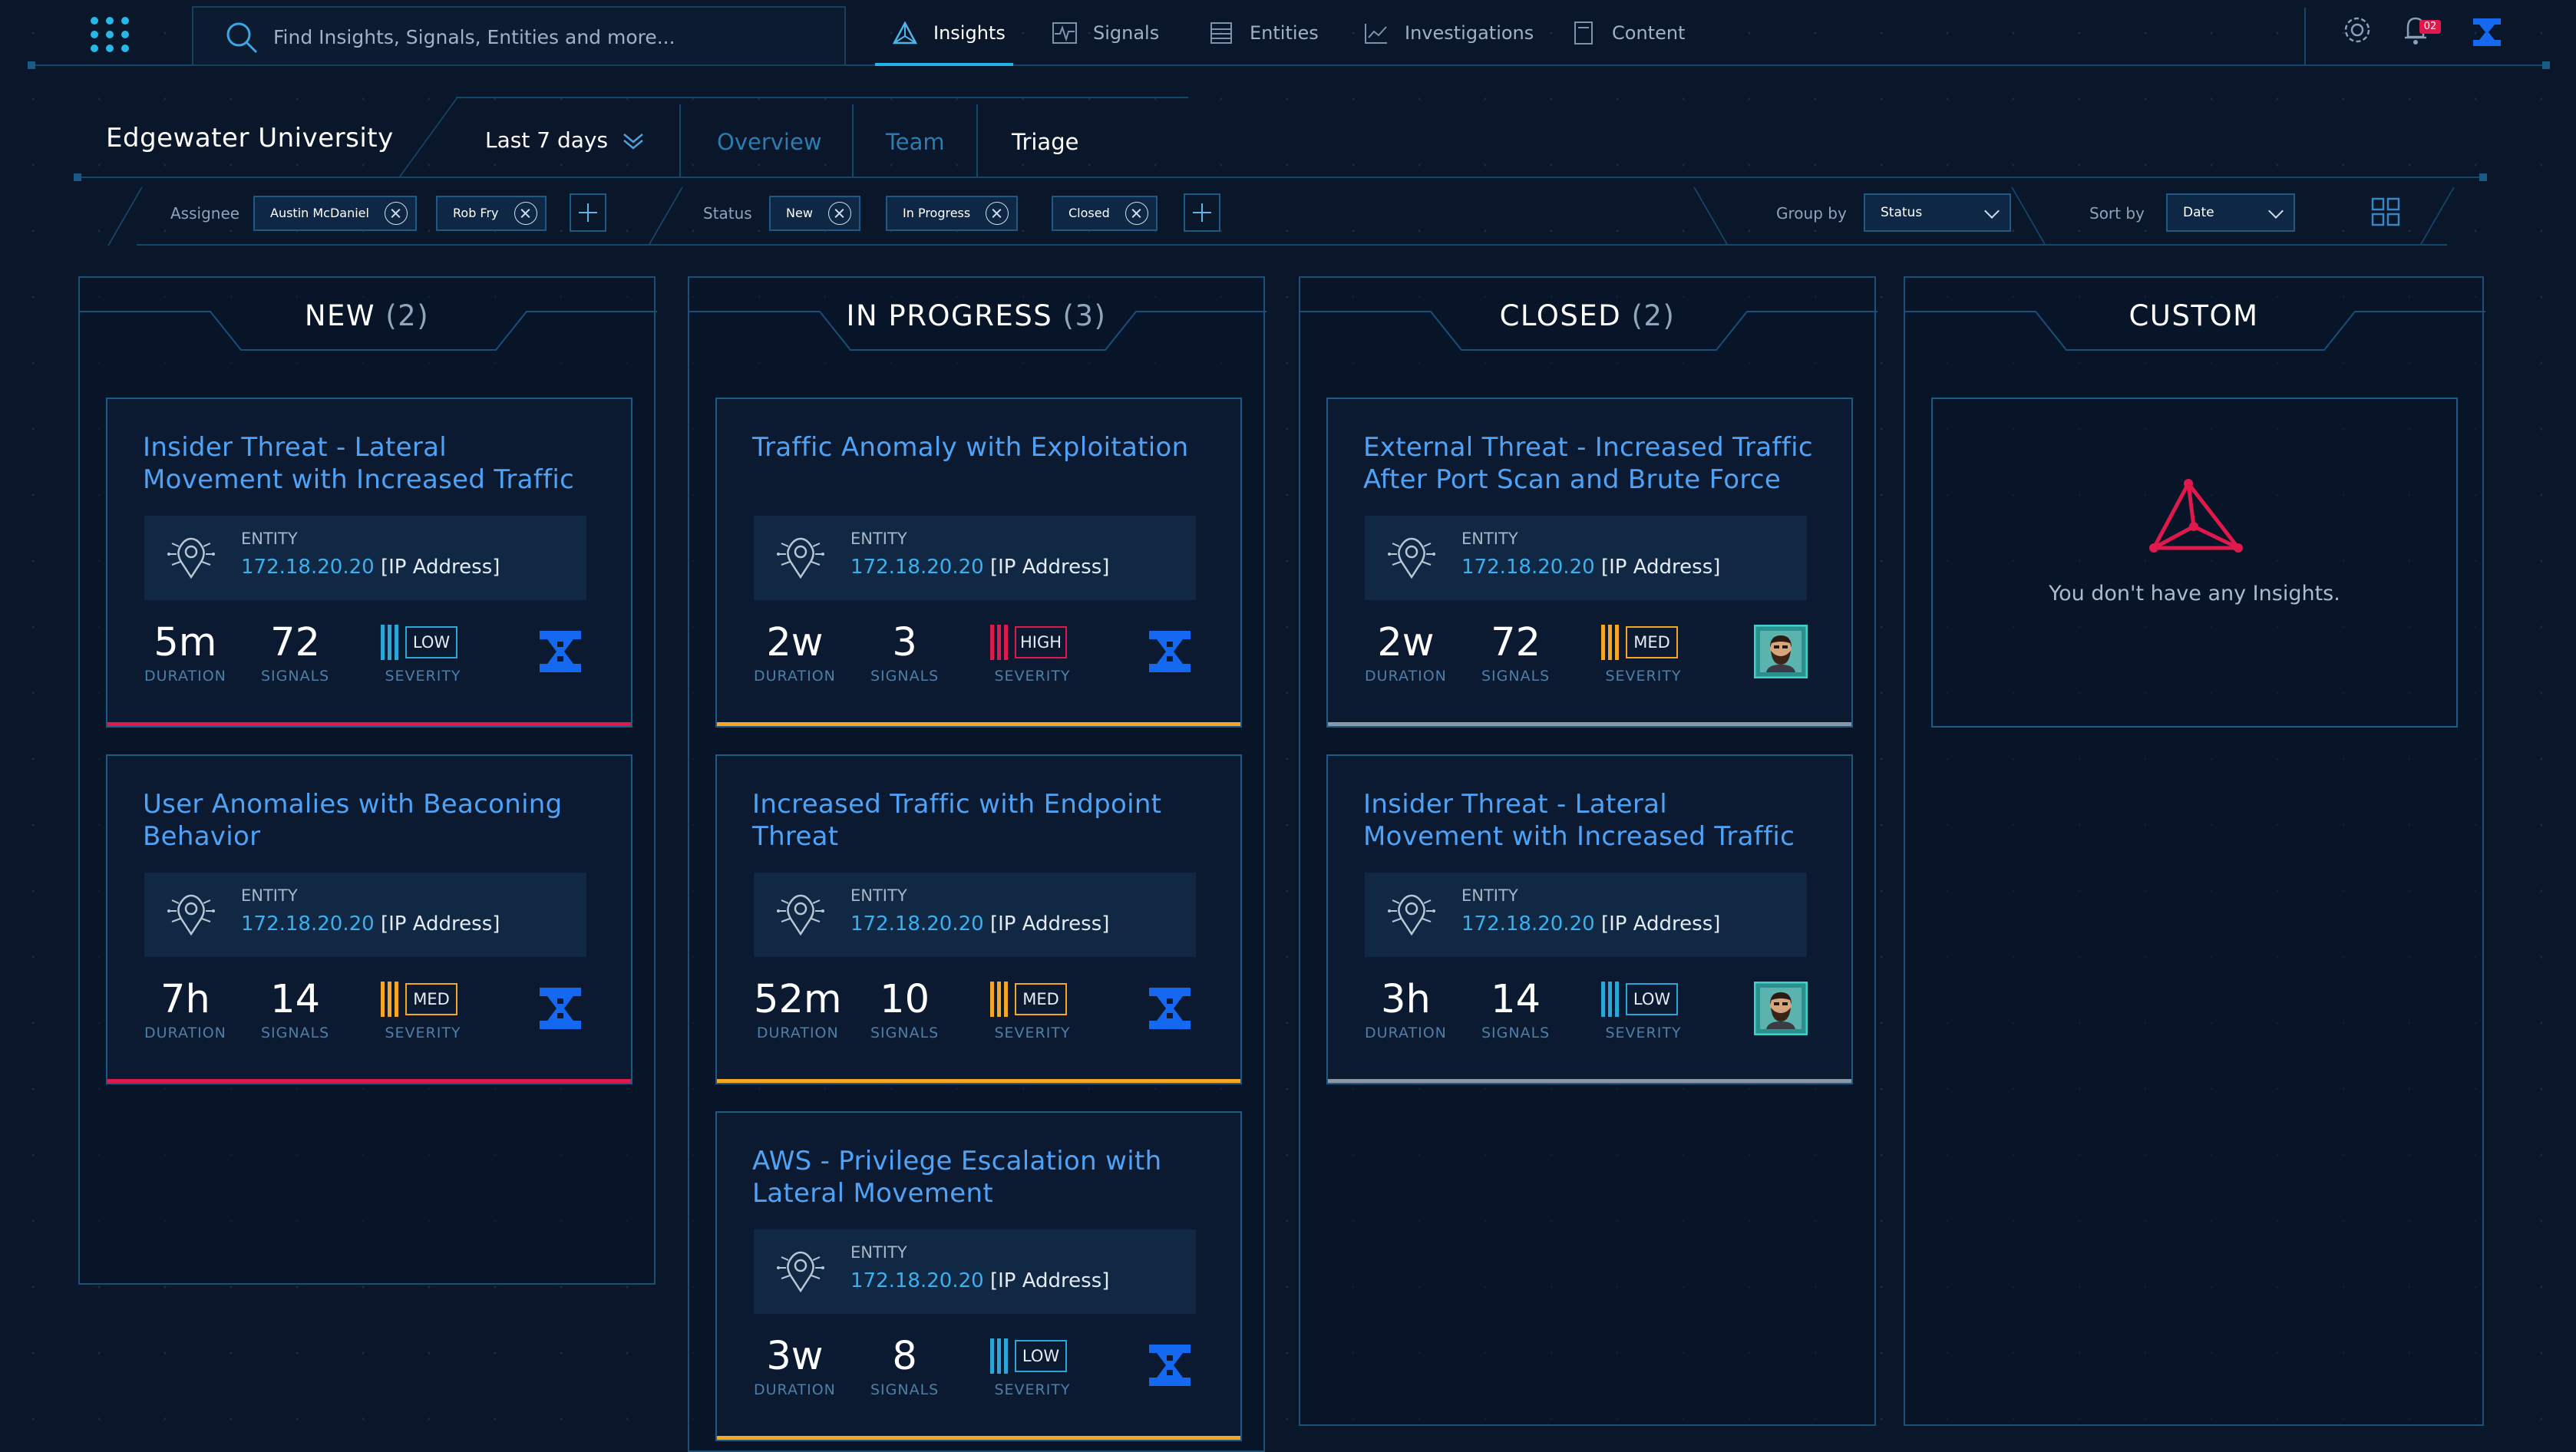 This screenshot has height=1452, width=2576. I want to click on duration: 3w DURATION, so click(795, 1367).